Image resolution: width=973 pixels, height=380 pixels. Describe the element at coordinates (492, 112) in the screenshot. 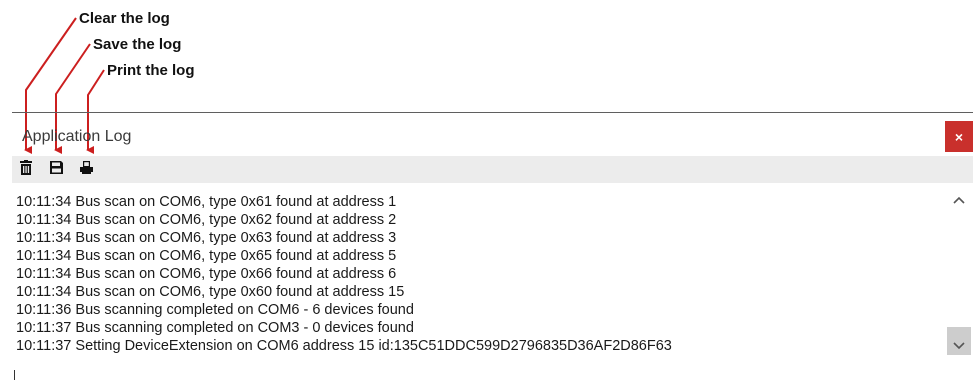

I see `panel-top-border` at that location.